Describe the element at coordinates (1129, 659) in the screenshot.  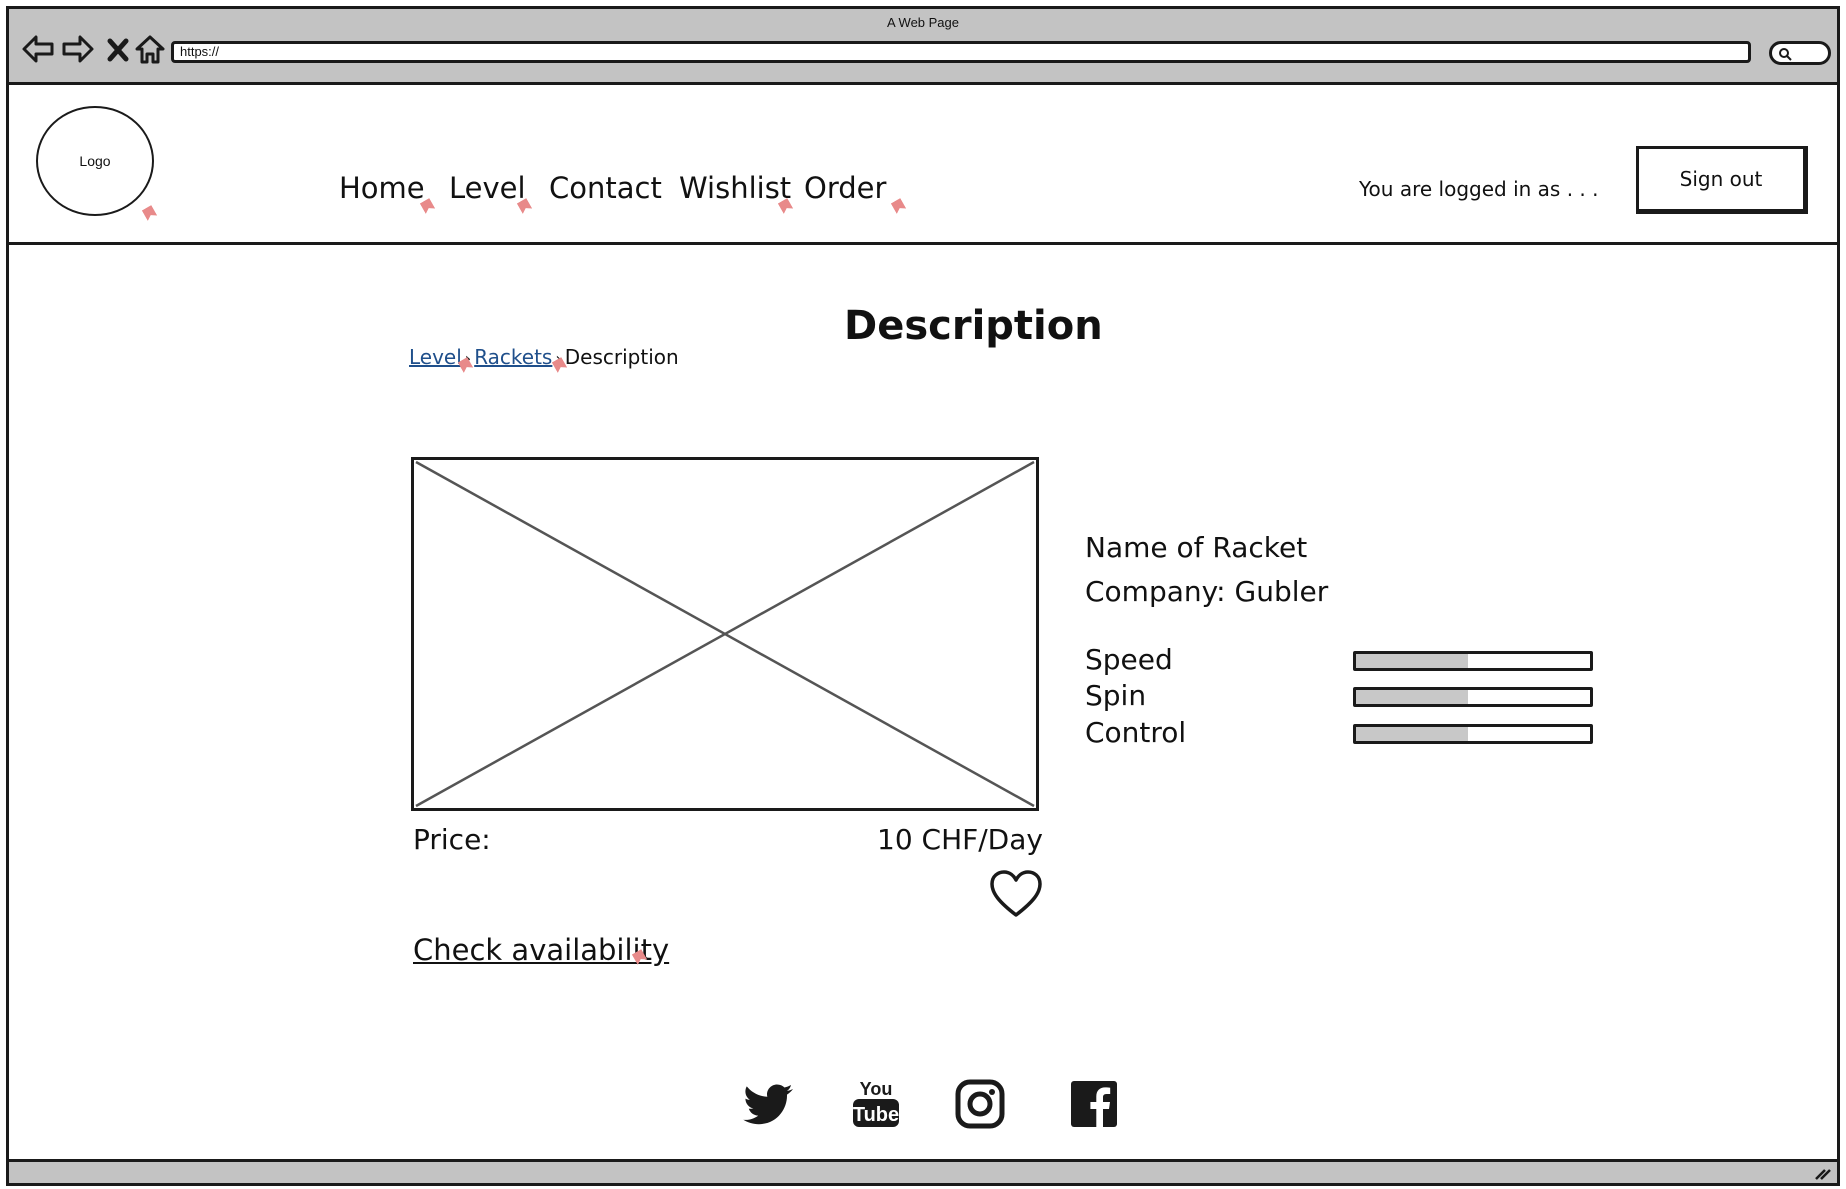
I see `attribute-speed-label: Speed` at that location.